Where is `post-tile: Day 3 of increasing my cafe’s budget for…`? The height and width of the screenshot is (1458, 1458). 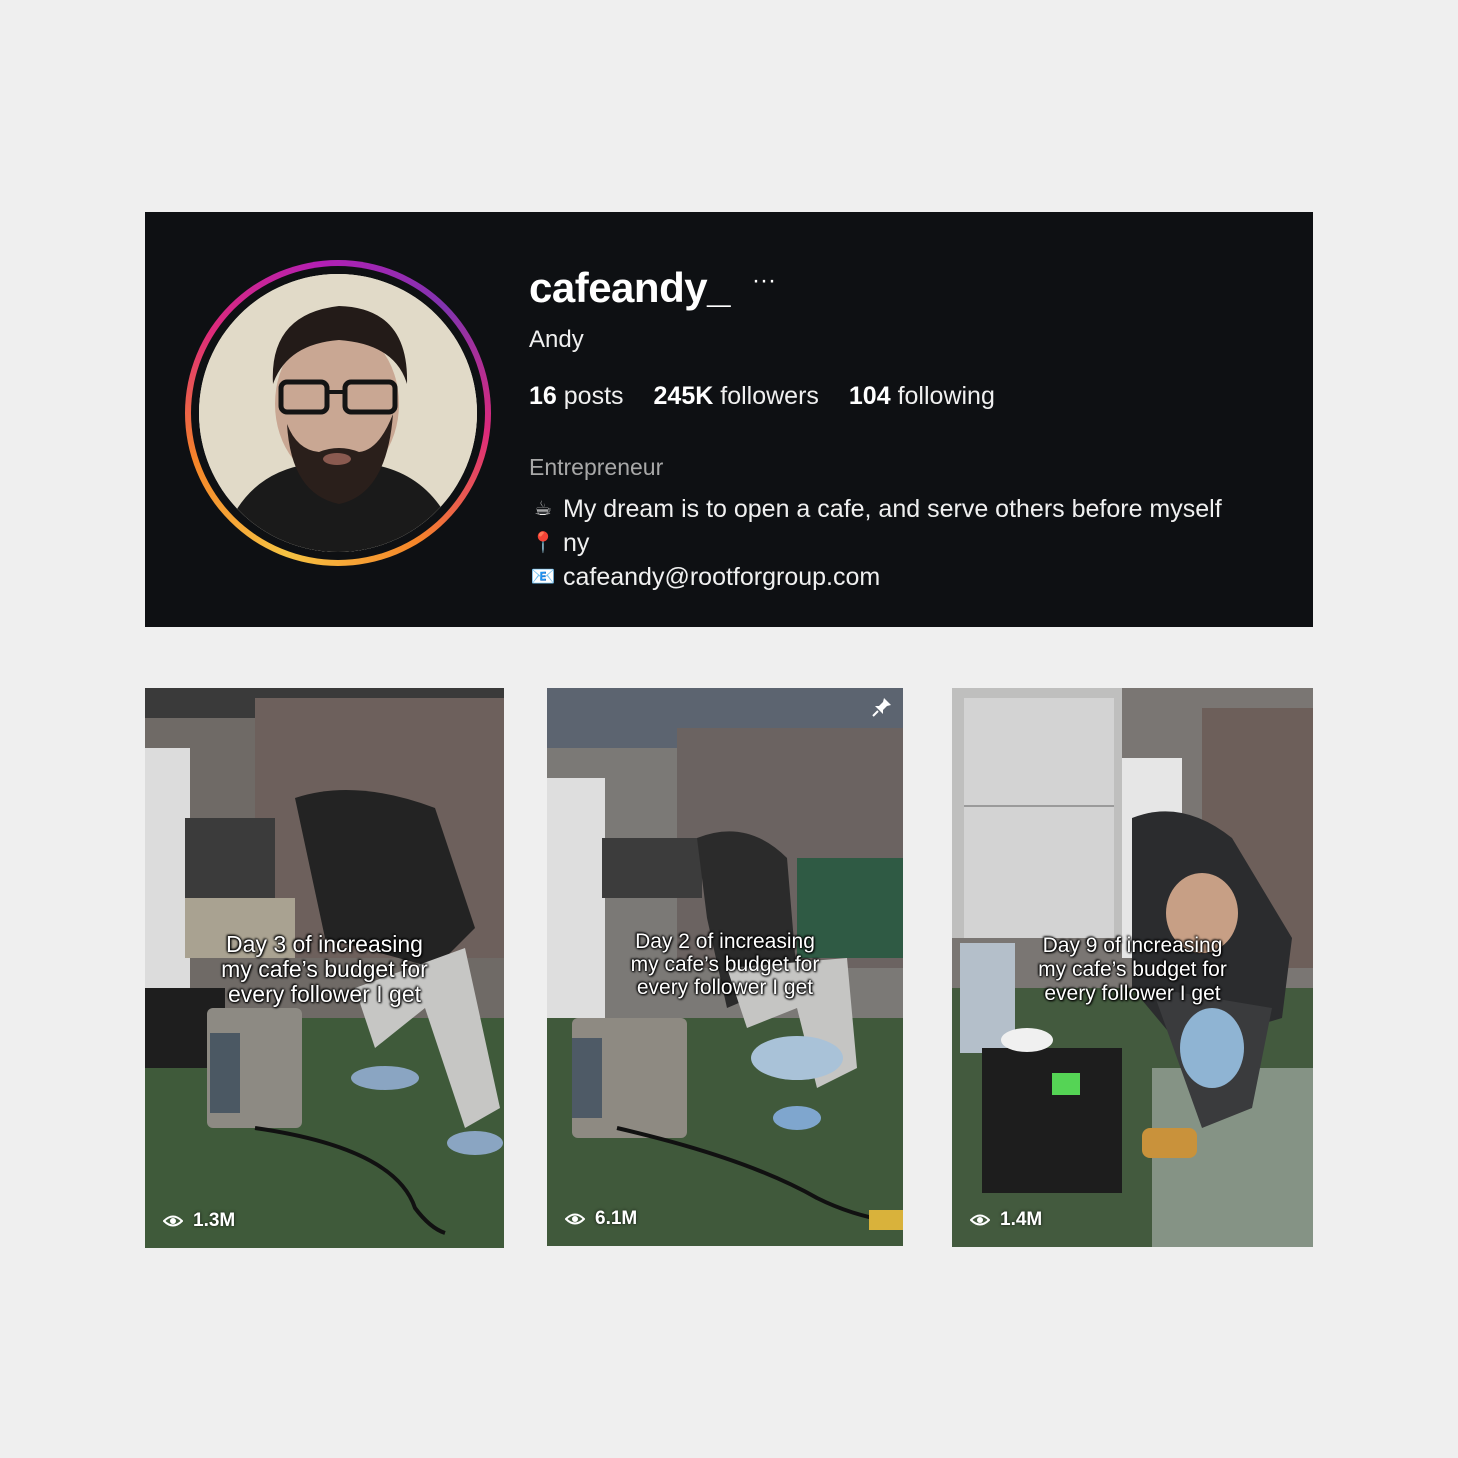 post-tile: Day 3 of increasing my cafe’s budget for… is located at coordinates (324, 968).